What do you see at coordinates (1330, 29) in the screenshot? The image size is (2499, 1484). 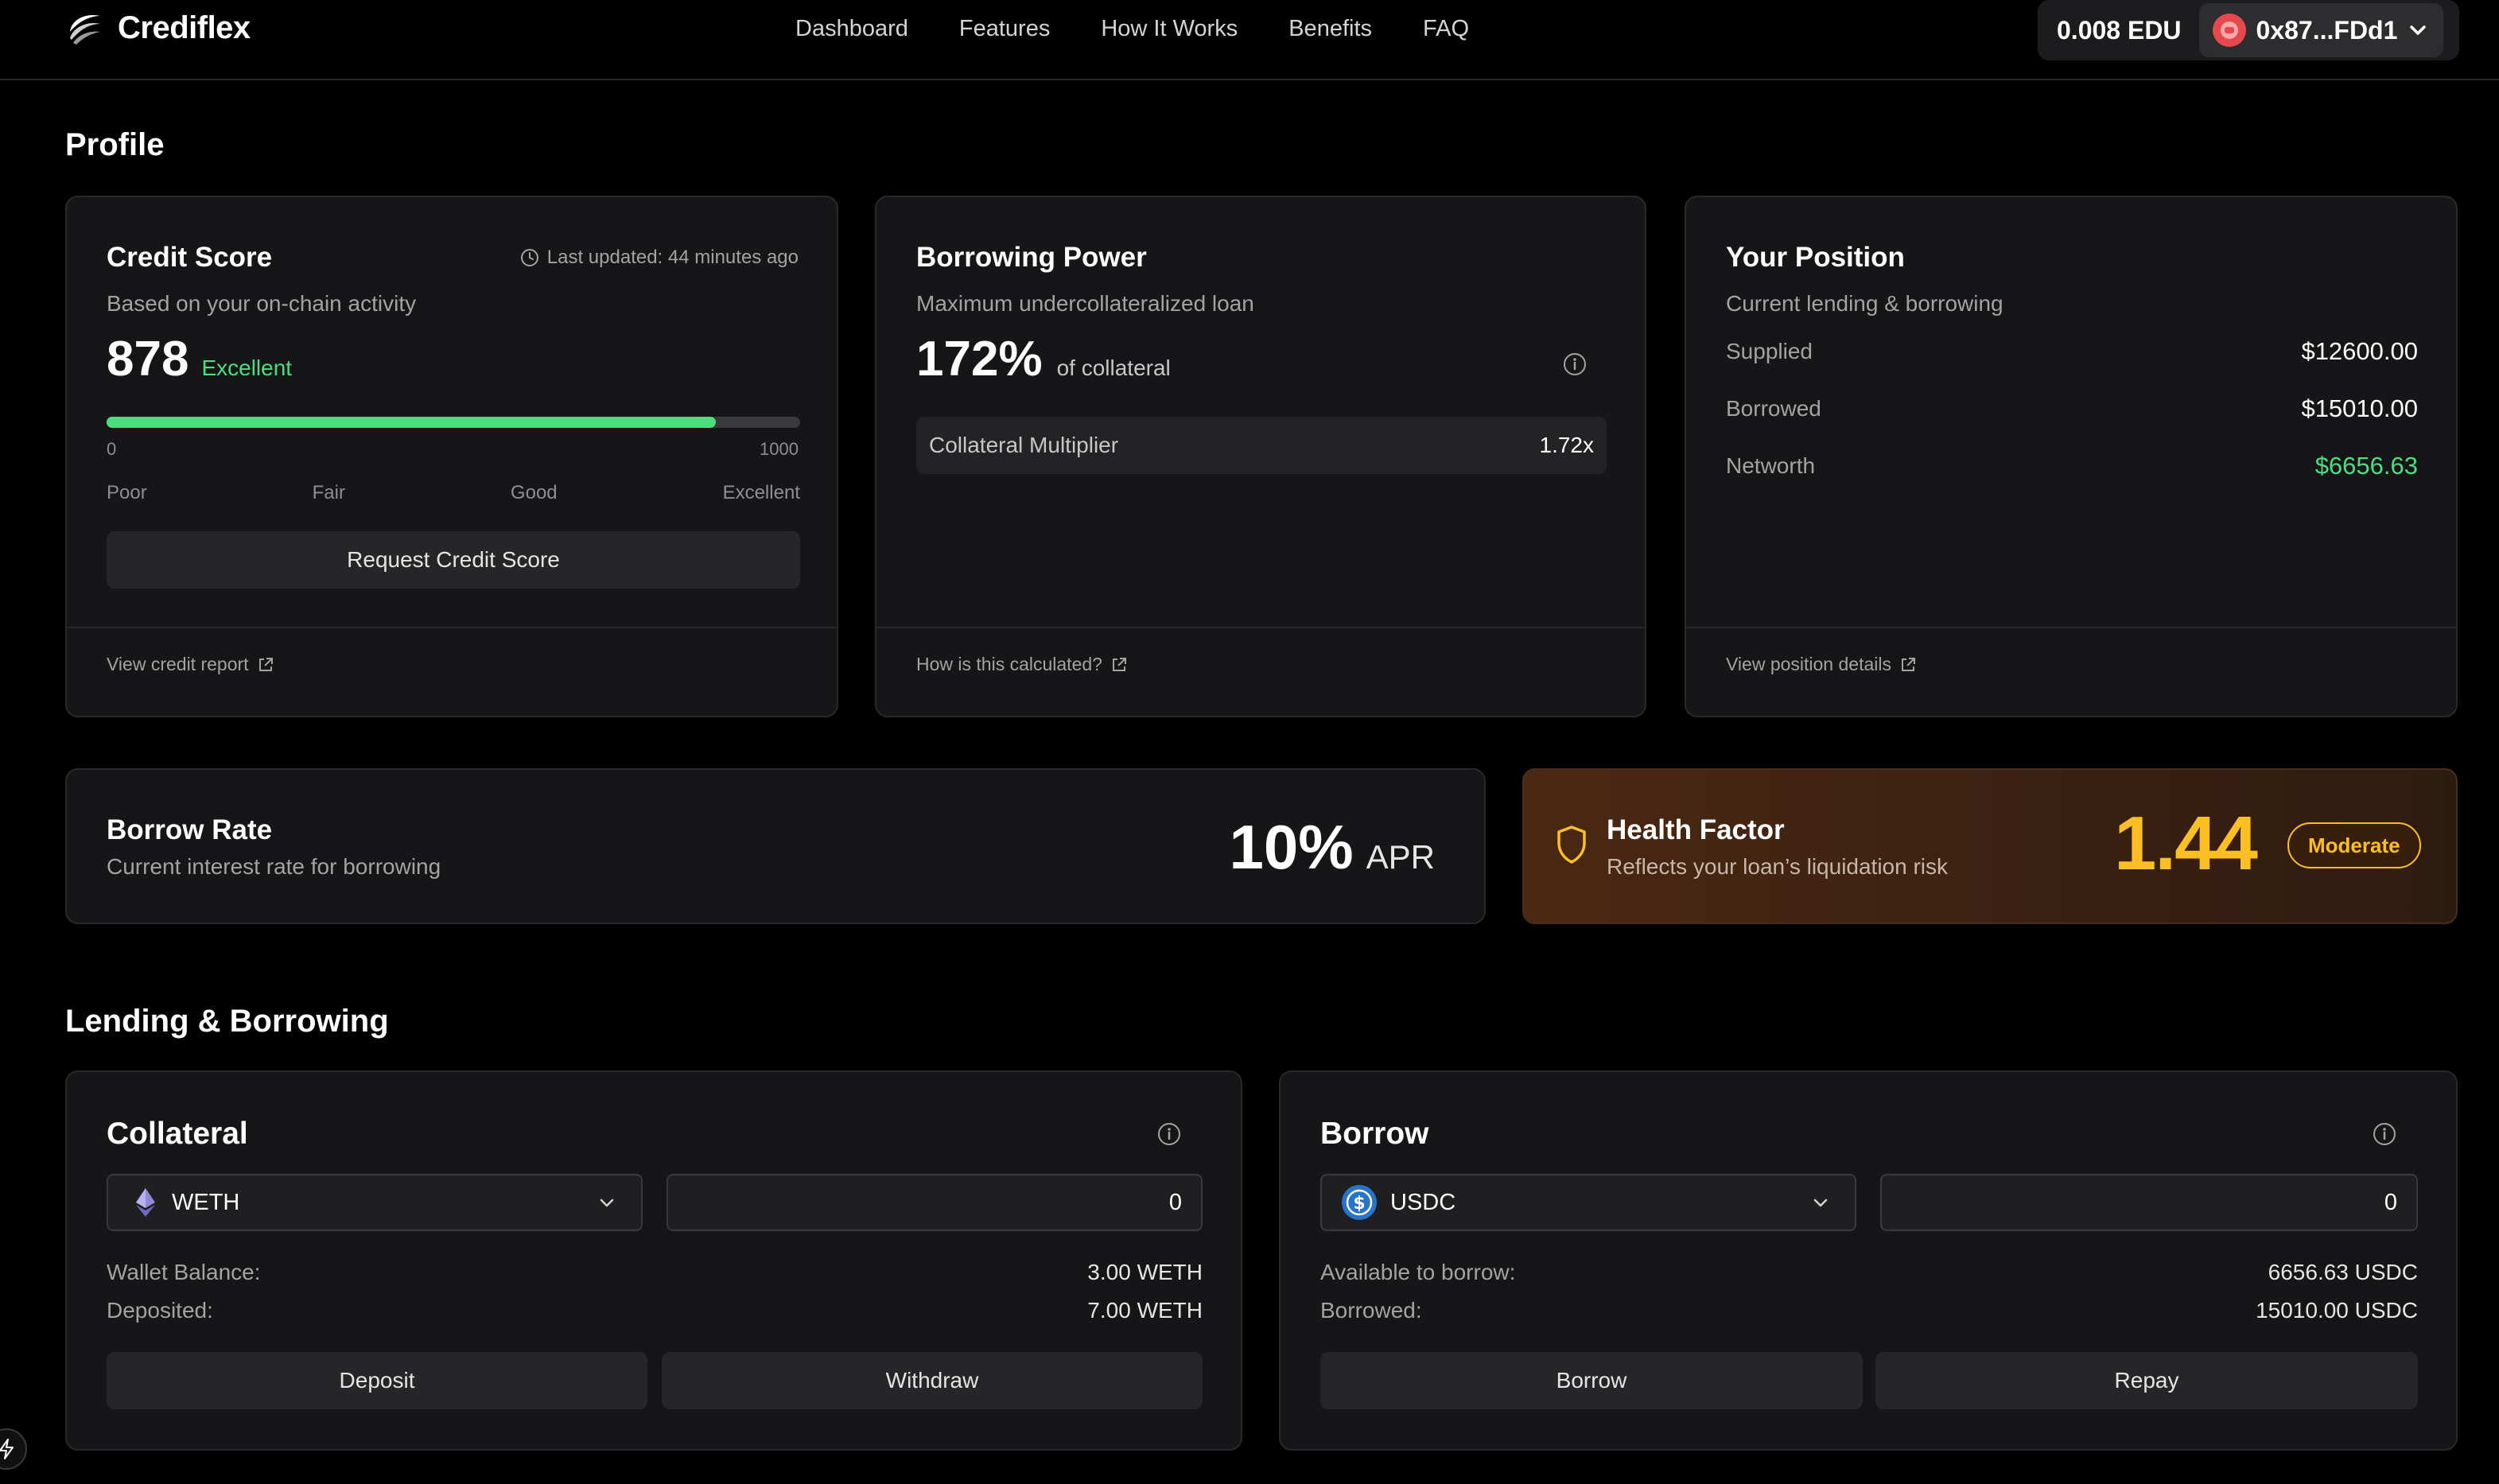 I see `nav-benefits: Benefits` at bounding box center [1330, 29].